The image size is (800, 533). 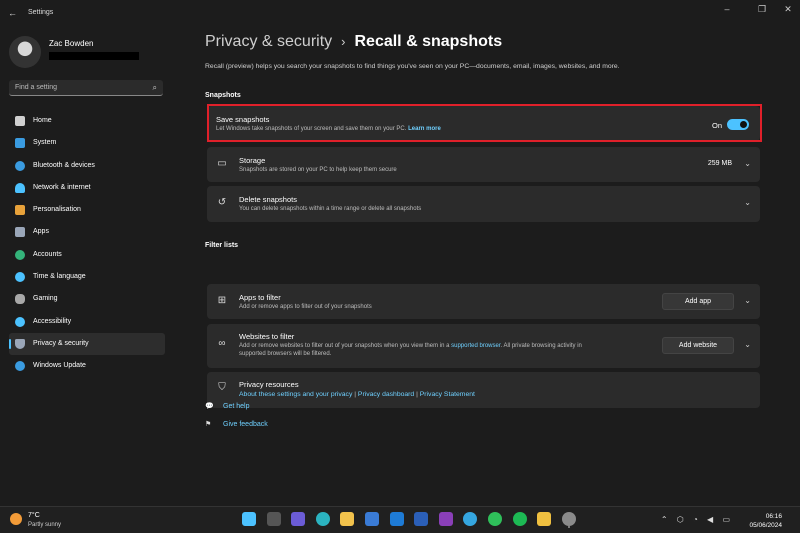 I want to click on sidebar-item-label: Home, so click(x=42, y=120).